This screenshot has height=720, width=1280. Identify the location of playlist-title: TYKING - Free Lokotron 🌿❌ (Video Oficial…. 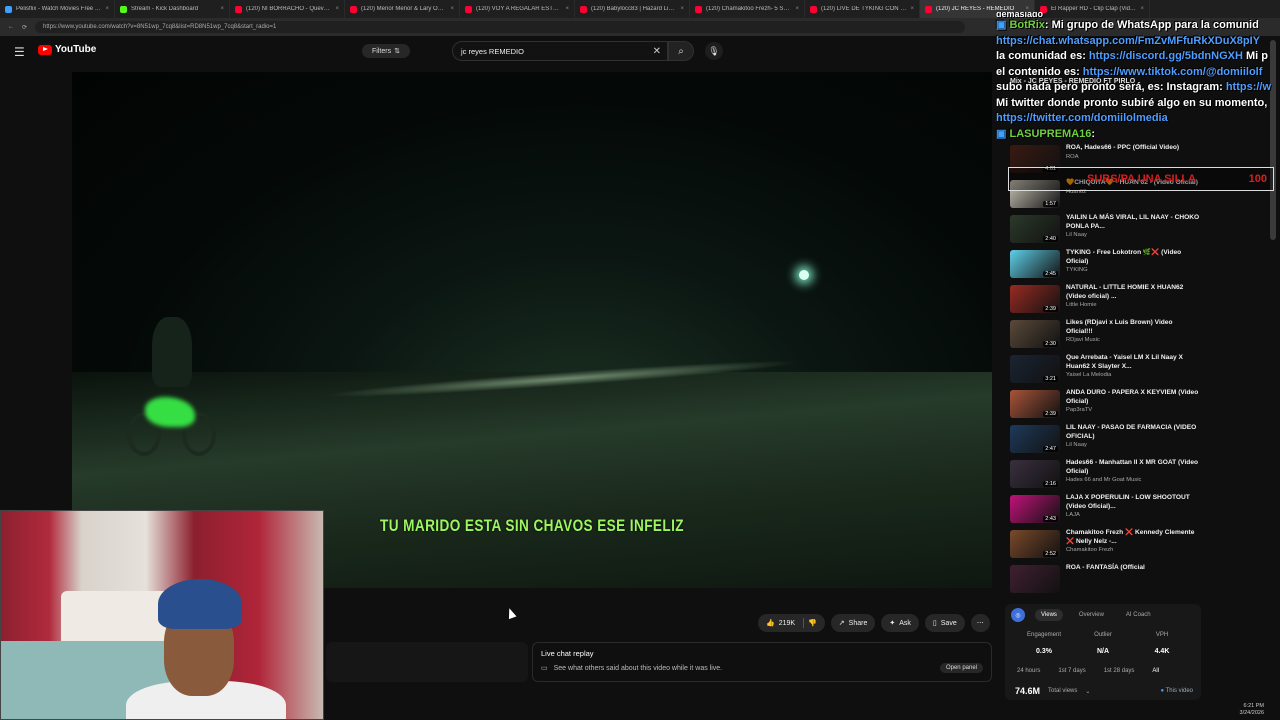
(1133, 257).